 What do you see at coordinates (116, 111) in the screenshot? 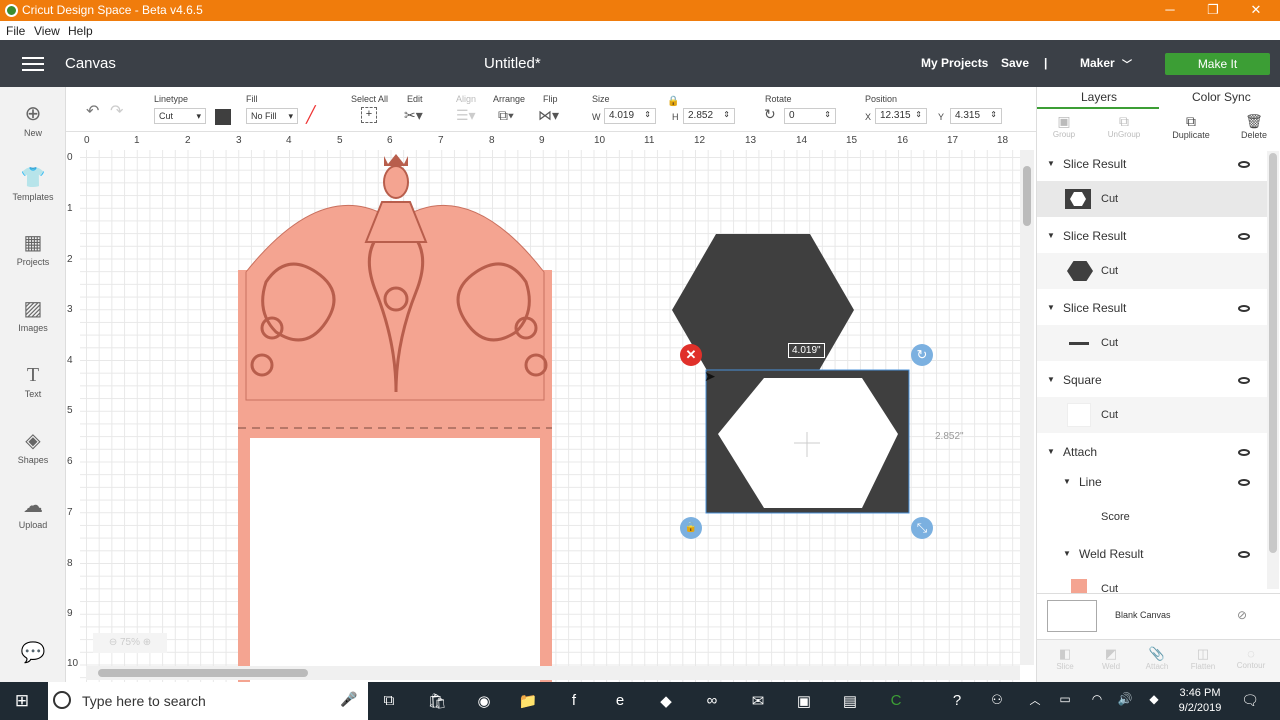
I see `redo-icon: ↷` at bounding box center [116, 111].